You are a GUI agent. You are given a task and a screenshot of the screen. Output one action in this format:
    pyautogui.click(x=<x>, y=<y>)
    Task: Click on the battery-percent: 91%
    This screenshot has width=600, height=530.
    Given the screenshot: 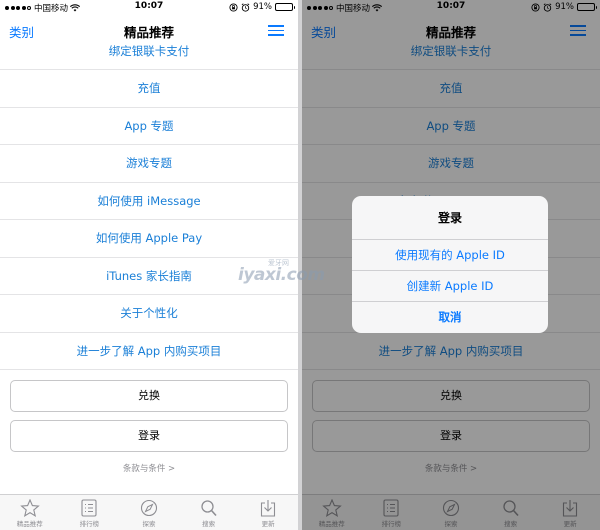 What is the action you would take?
    pyautogui.click(x=262, y=7)
    